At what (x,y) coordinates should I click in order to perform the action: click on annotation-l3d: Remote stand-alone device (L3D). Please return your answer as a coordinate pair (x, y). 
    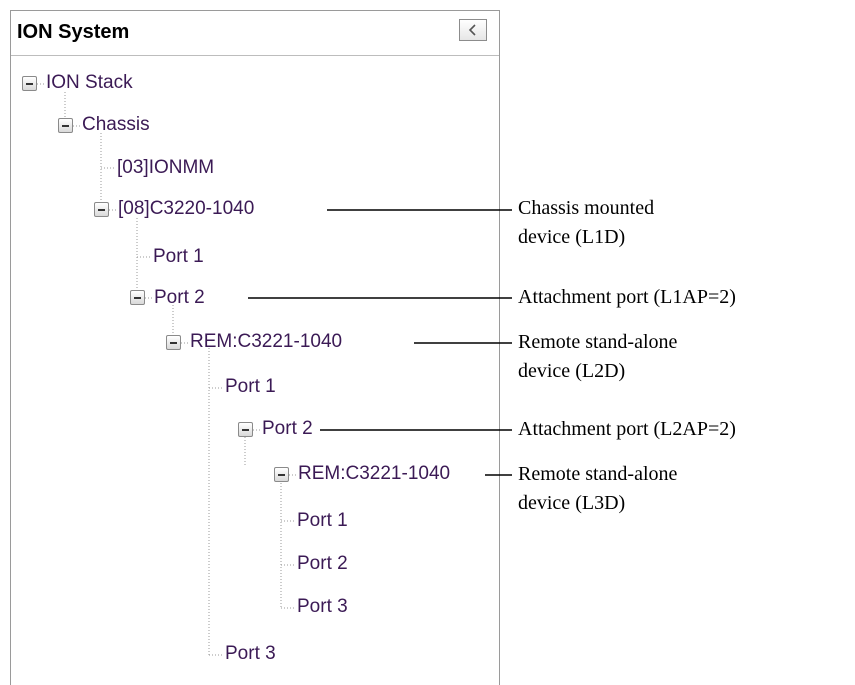
    Looking at the image, I should click on (597, 489).